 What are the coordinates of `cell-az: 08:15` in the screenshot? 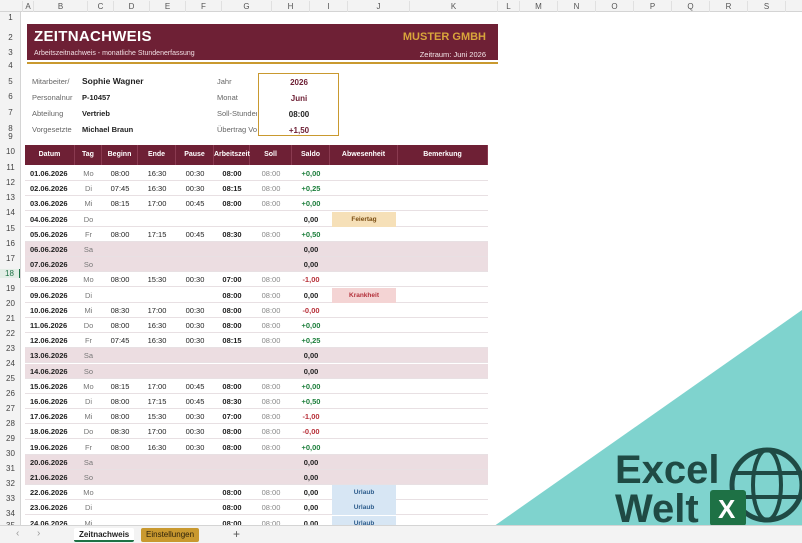 It's located at (232, 188).